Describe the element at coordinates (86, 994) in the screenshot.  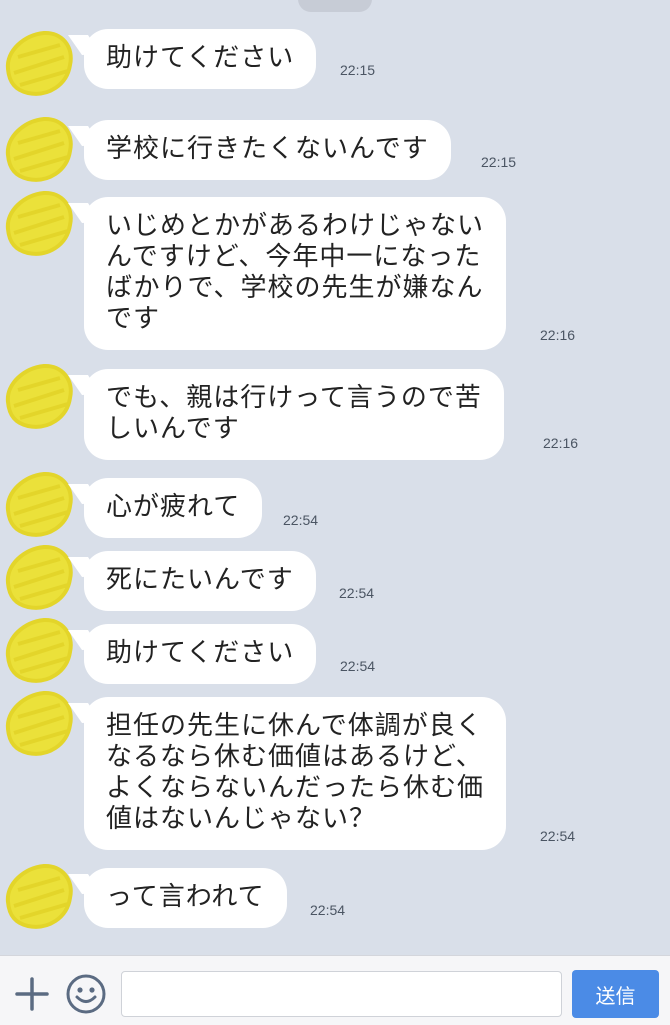
I see `smile-icon` at that location.